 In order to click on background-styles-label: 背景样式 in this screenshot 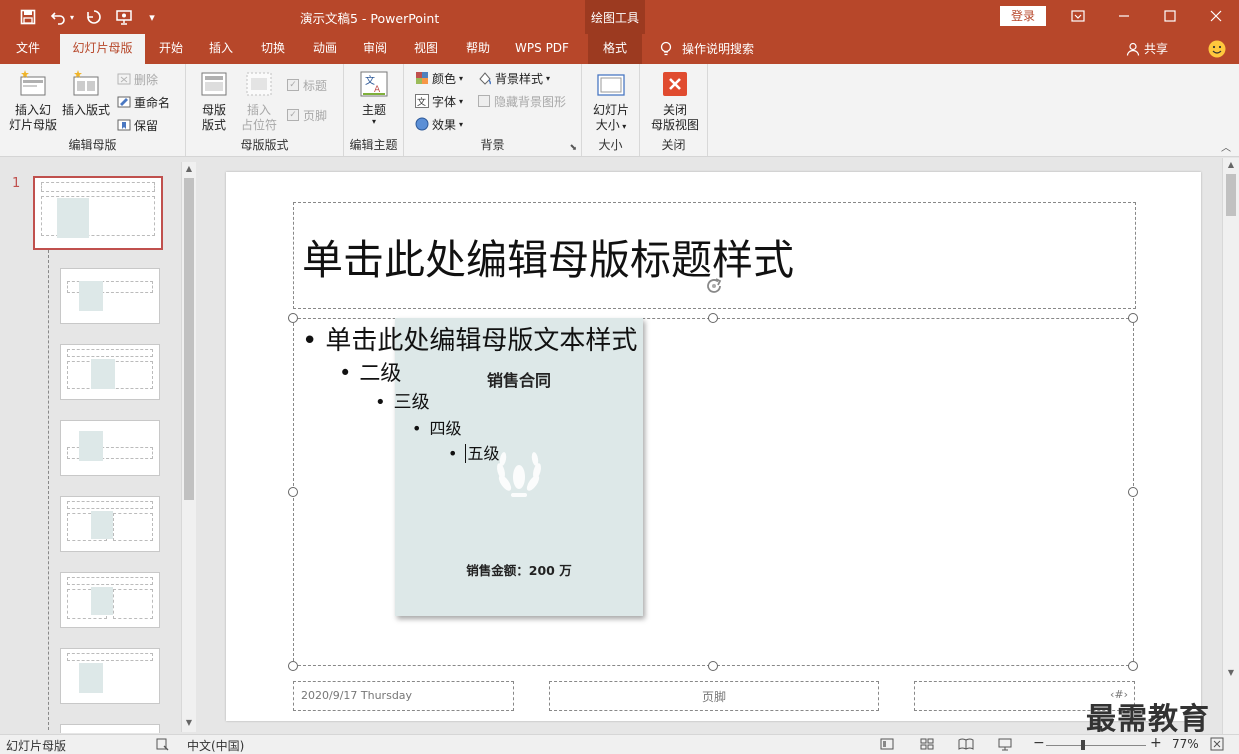, I will do `click(519, 78)`.